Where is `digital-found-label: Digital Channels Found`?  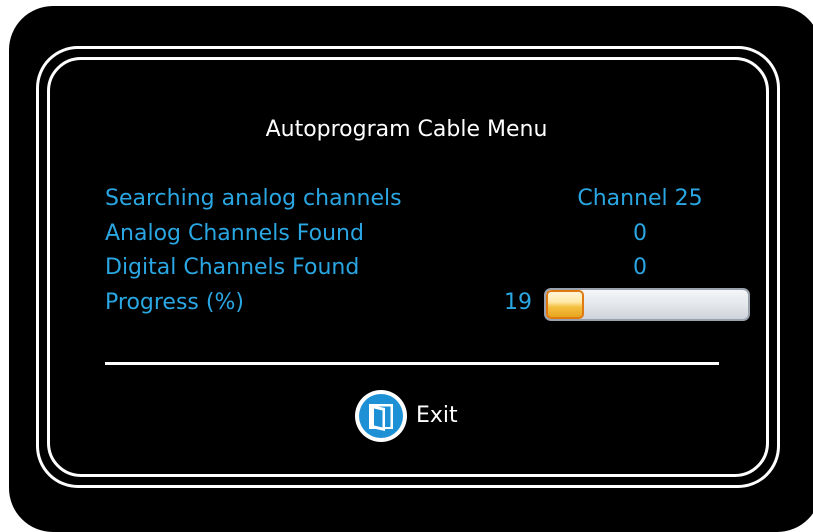
digital-found-label: Digital Channels Found is located at coordinates (232, 267).